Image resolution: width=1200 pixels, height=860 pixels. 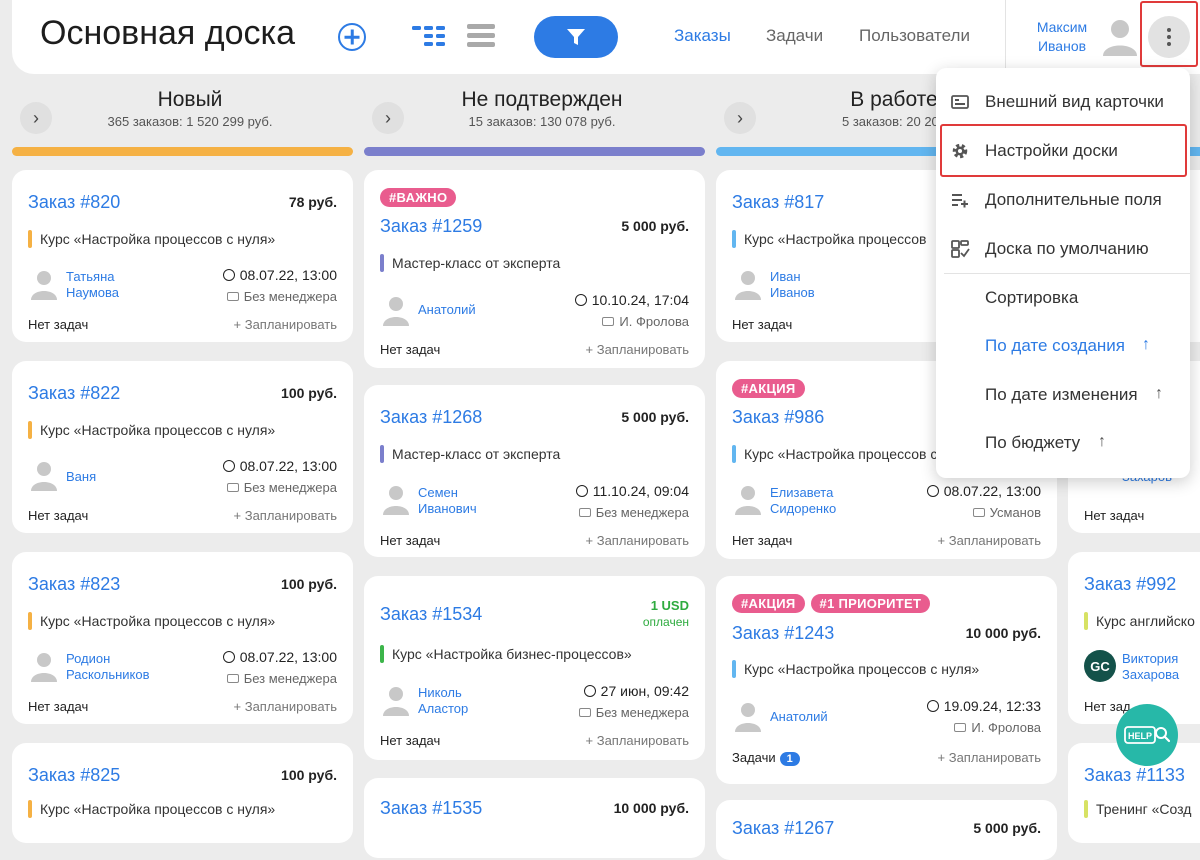 What do you see at coordinates (1140, 736) in the screenshot?
I see `svg-text: HELP` at bounding box center [1140, 736].